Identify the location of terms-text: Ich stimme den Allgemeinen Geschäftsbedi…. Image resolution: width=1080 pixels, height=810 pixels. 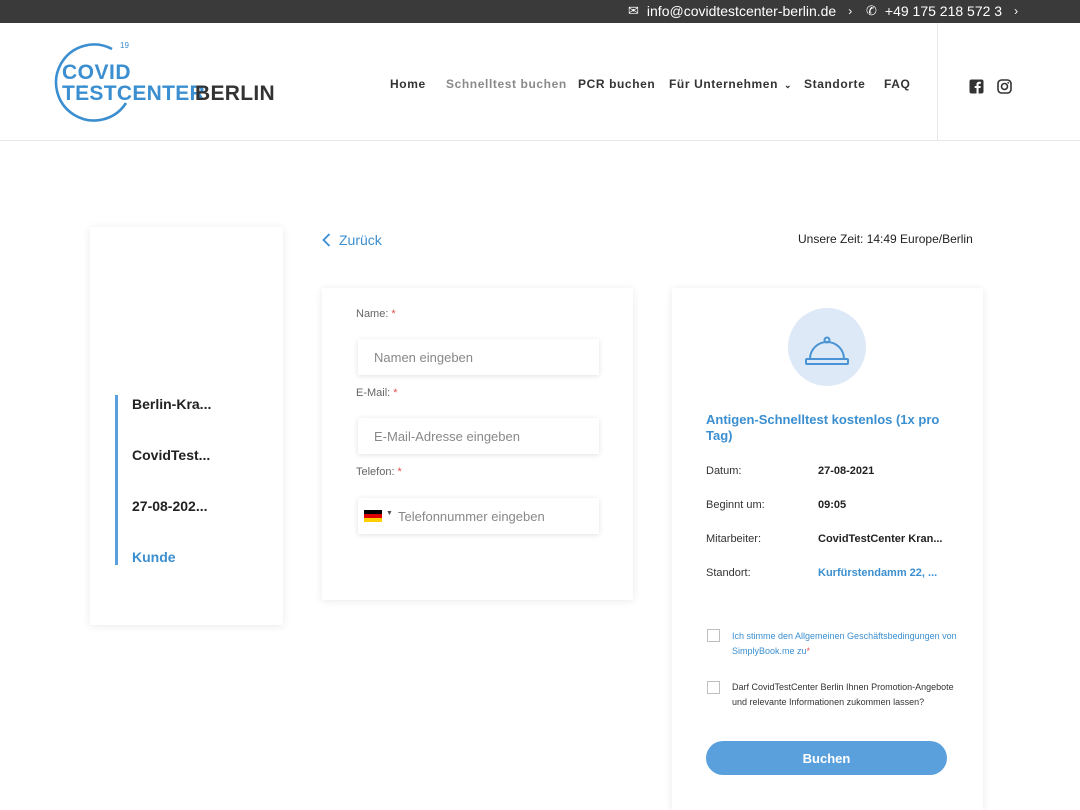
(844, 644).